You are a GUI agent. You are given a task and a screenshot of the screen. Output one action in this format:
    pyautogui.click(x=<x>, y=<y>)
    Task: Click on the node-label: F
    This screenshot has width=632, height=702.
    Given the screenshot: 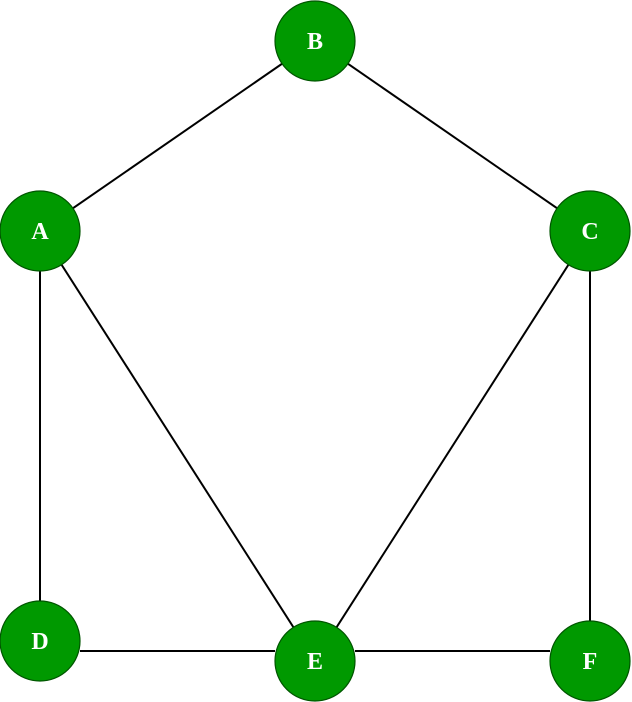 What is the action you would take?
    pyautogui.click(x=590, y=662)
    